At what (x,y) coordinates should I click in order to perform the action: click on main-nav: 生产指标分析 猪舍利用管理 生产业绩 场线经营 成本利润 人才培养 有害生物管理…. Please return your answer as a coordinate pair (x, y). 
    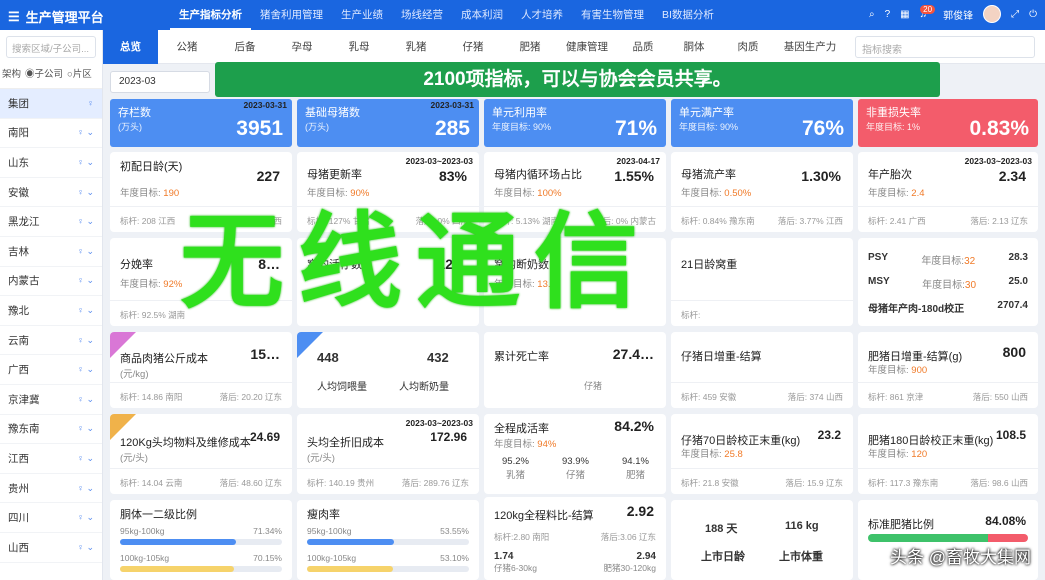
    Looking at the image, I should click on (446, 15).